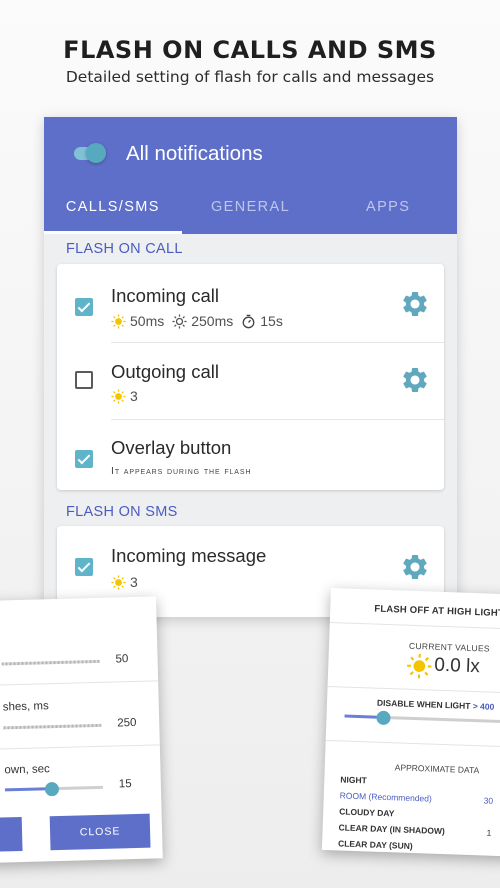  Describe the element at coordinates (165, 371) in the screenshot. I see `outgoing-call-title: Outgoing call` at that location.